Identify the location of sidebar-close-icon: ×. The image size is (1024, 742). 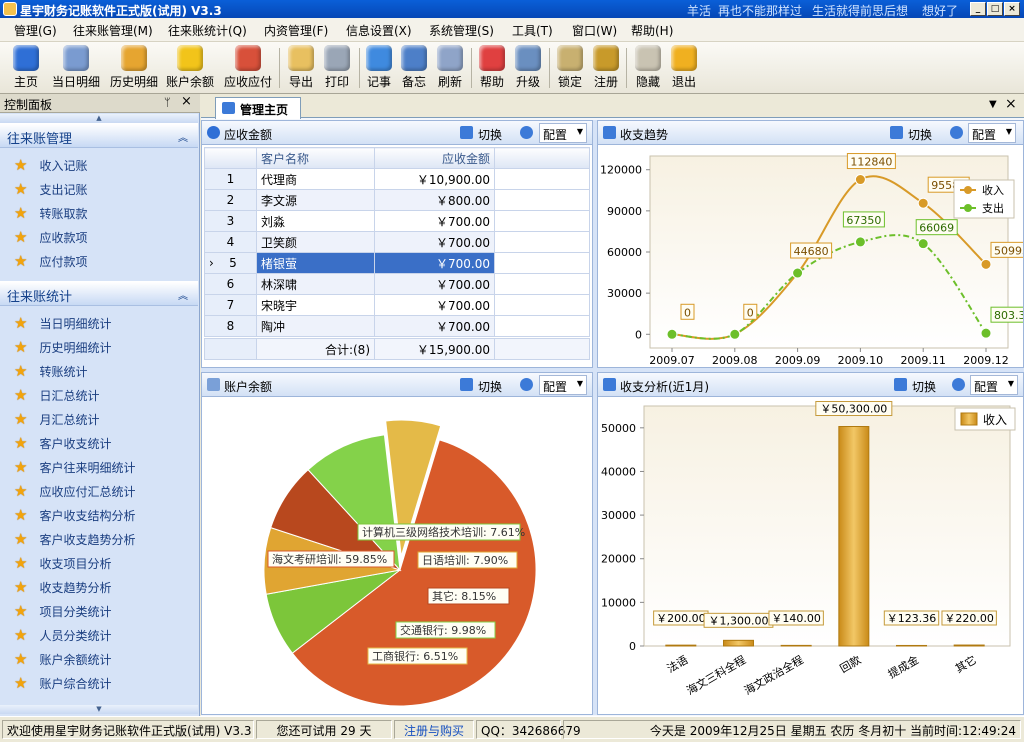
(186, 101).